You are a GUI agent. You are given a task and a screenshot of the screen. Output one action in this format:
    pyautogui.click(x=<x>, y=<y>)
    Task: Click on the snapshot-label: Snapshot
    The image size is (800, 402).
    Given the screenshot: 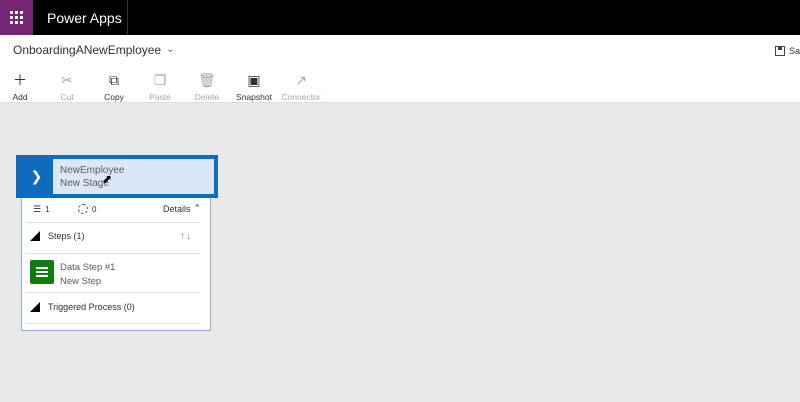 What is the action you would take?
    pyautogui.click(x=254, y=97)
    